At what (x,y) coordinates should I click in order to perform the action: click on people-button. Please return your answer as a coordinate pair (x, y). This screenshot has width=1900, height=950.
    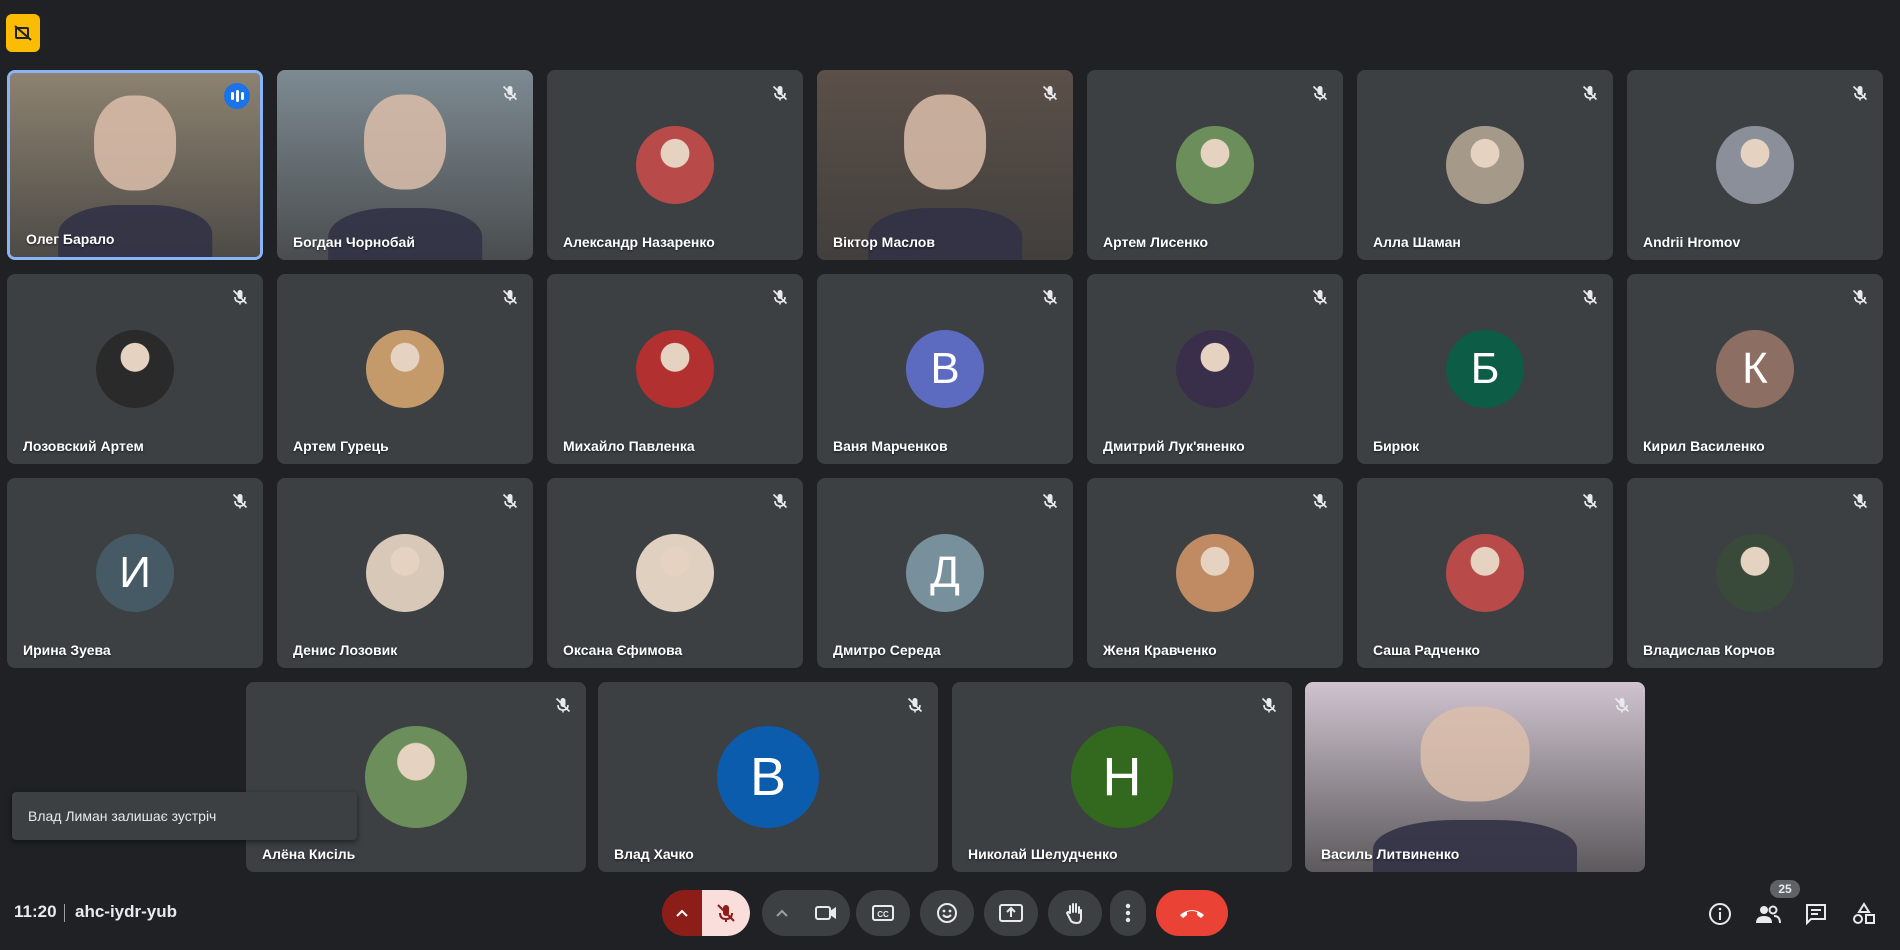
    Looking at the image, I should click on (1768, 914).